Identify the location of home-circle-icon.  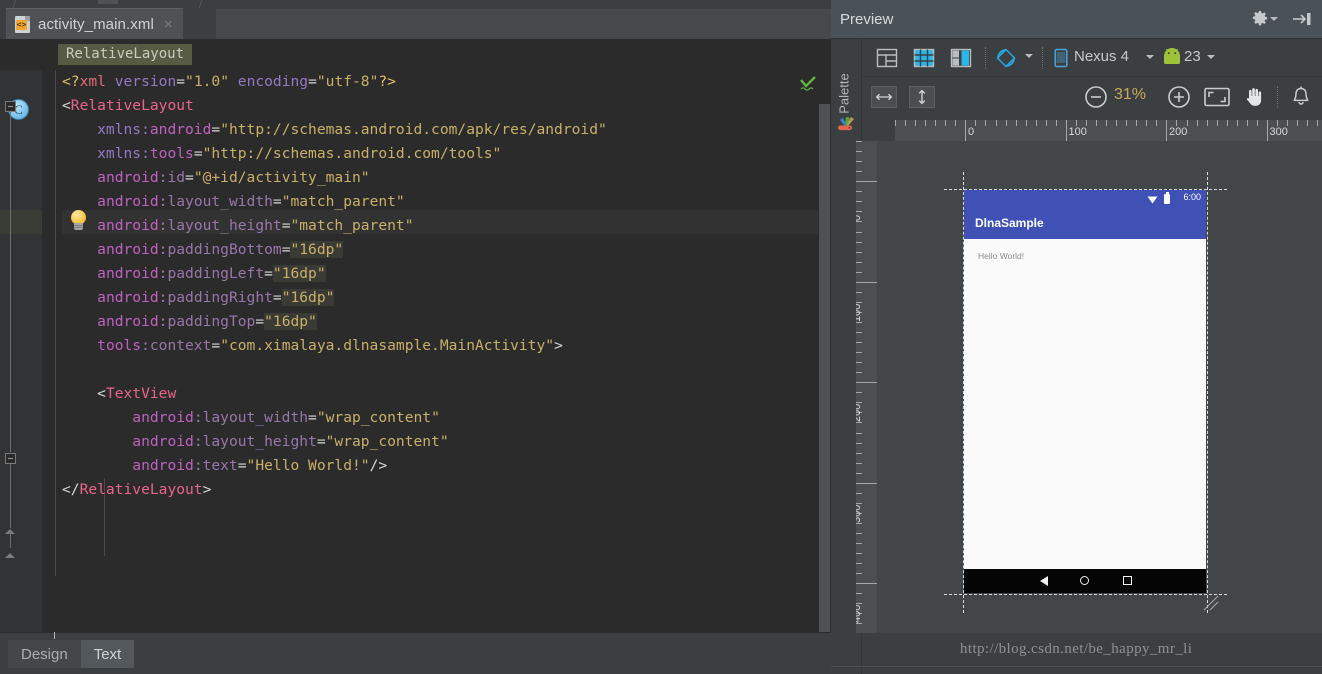
(1084, 580).